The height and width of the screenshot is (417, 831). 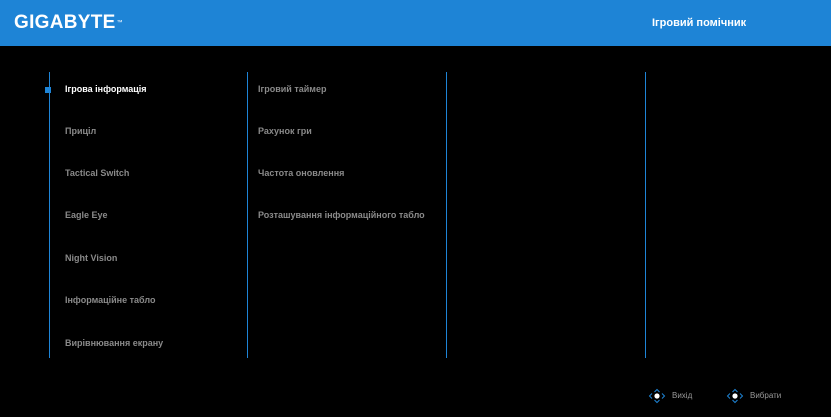 I want to click on column-divider-submenu, so click(x=247, y=215).